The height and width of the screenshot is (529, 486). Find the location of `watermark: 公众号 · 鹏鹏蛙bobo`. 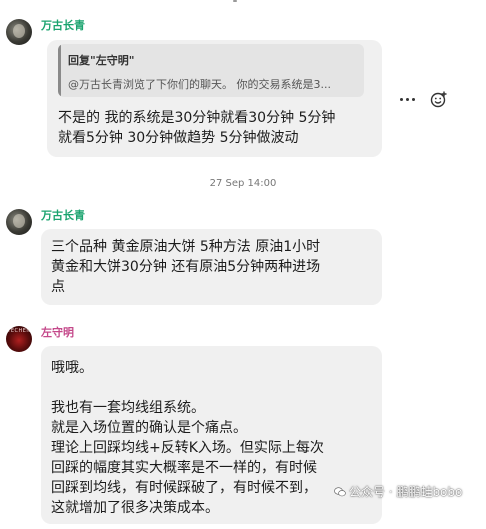

watermark: 公众号 · 鹏鹏蛙bobo is located at coordinates (398, 491).